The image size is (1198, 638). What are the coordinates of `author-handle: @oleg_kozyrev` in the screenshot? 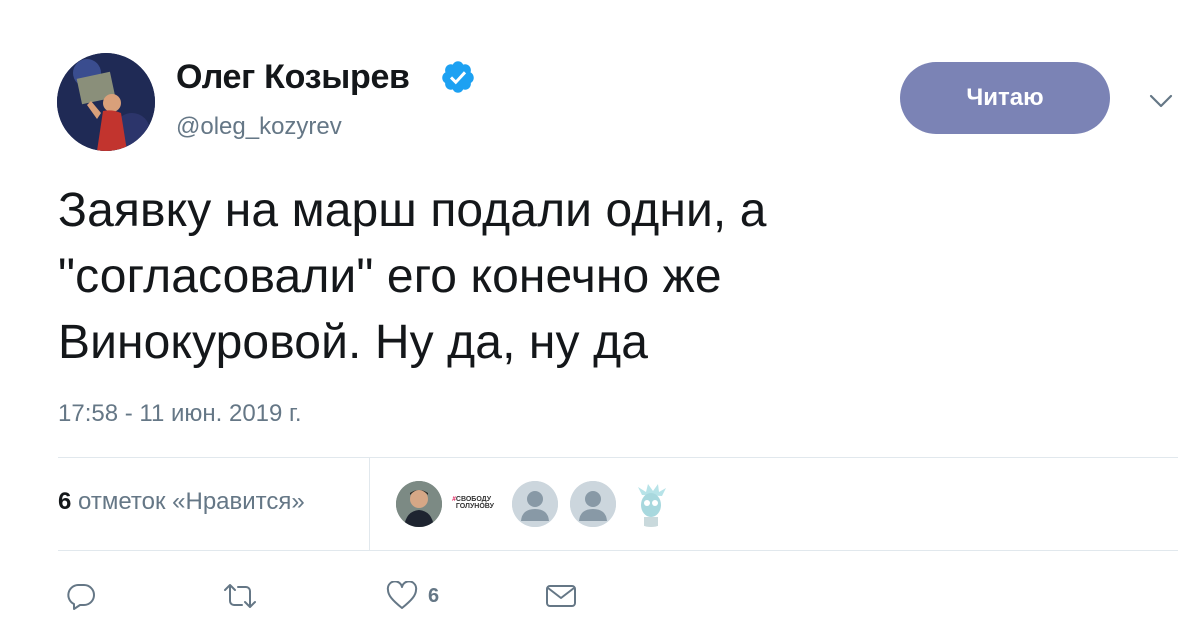 It's located at (259, 127).